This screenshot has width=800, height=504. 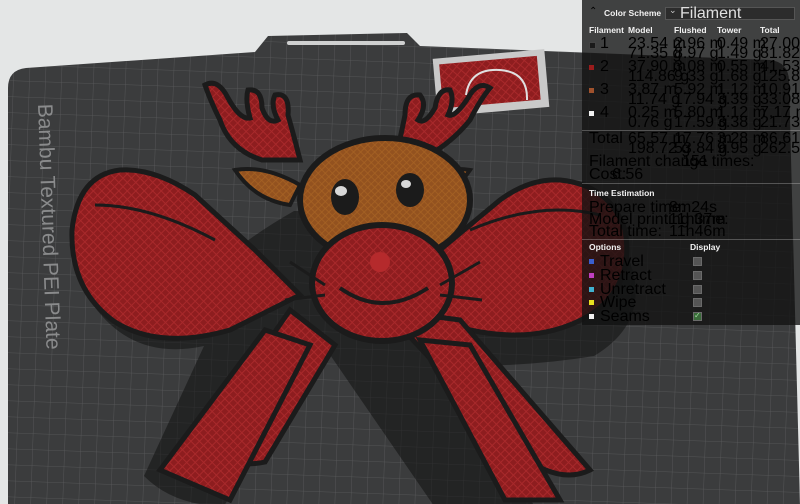 What do you see at coordinates (591, 316) in the screenshot?
I see `seams-color` at bounding box center [591, 316].